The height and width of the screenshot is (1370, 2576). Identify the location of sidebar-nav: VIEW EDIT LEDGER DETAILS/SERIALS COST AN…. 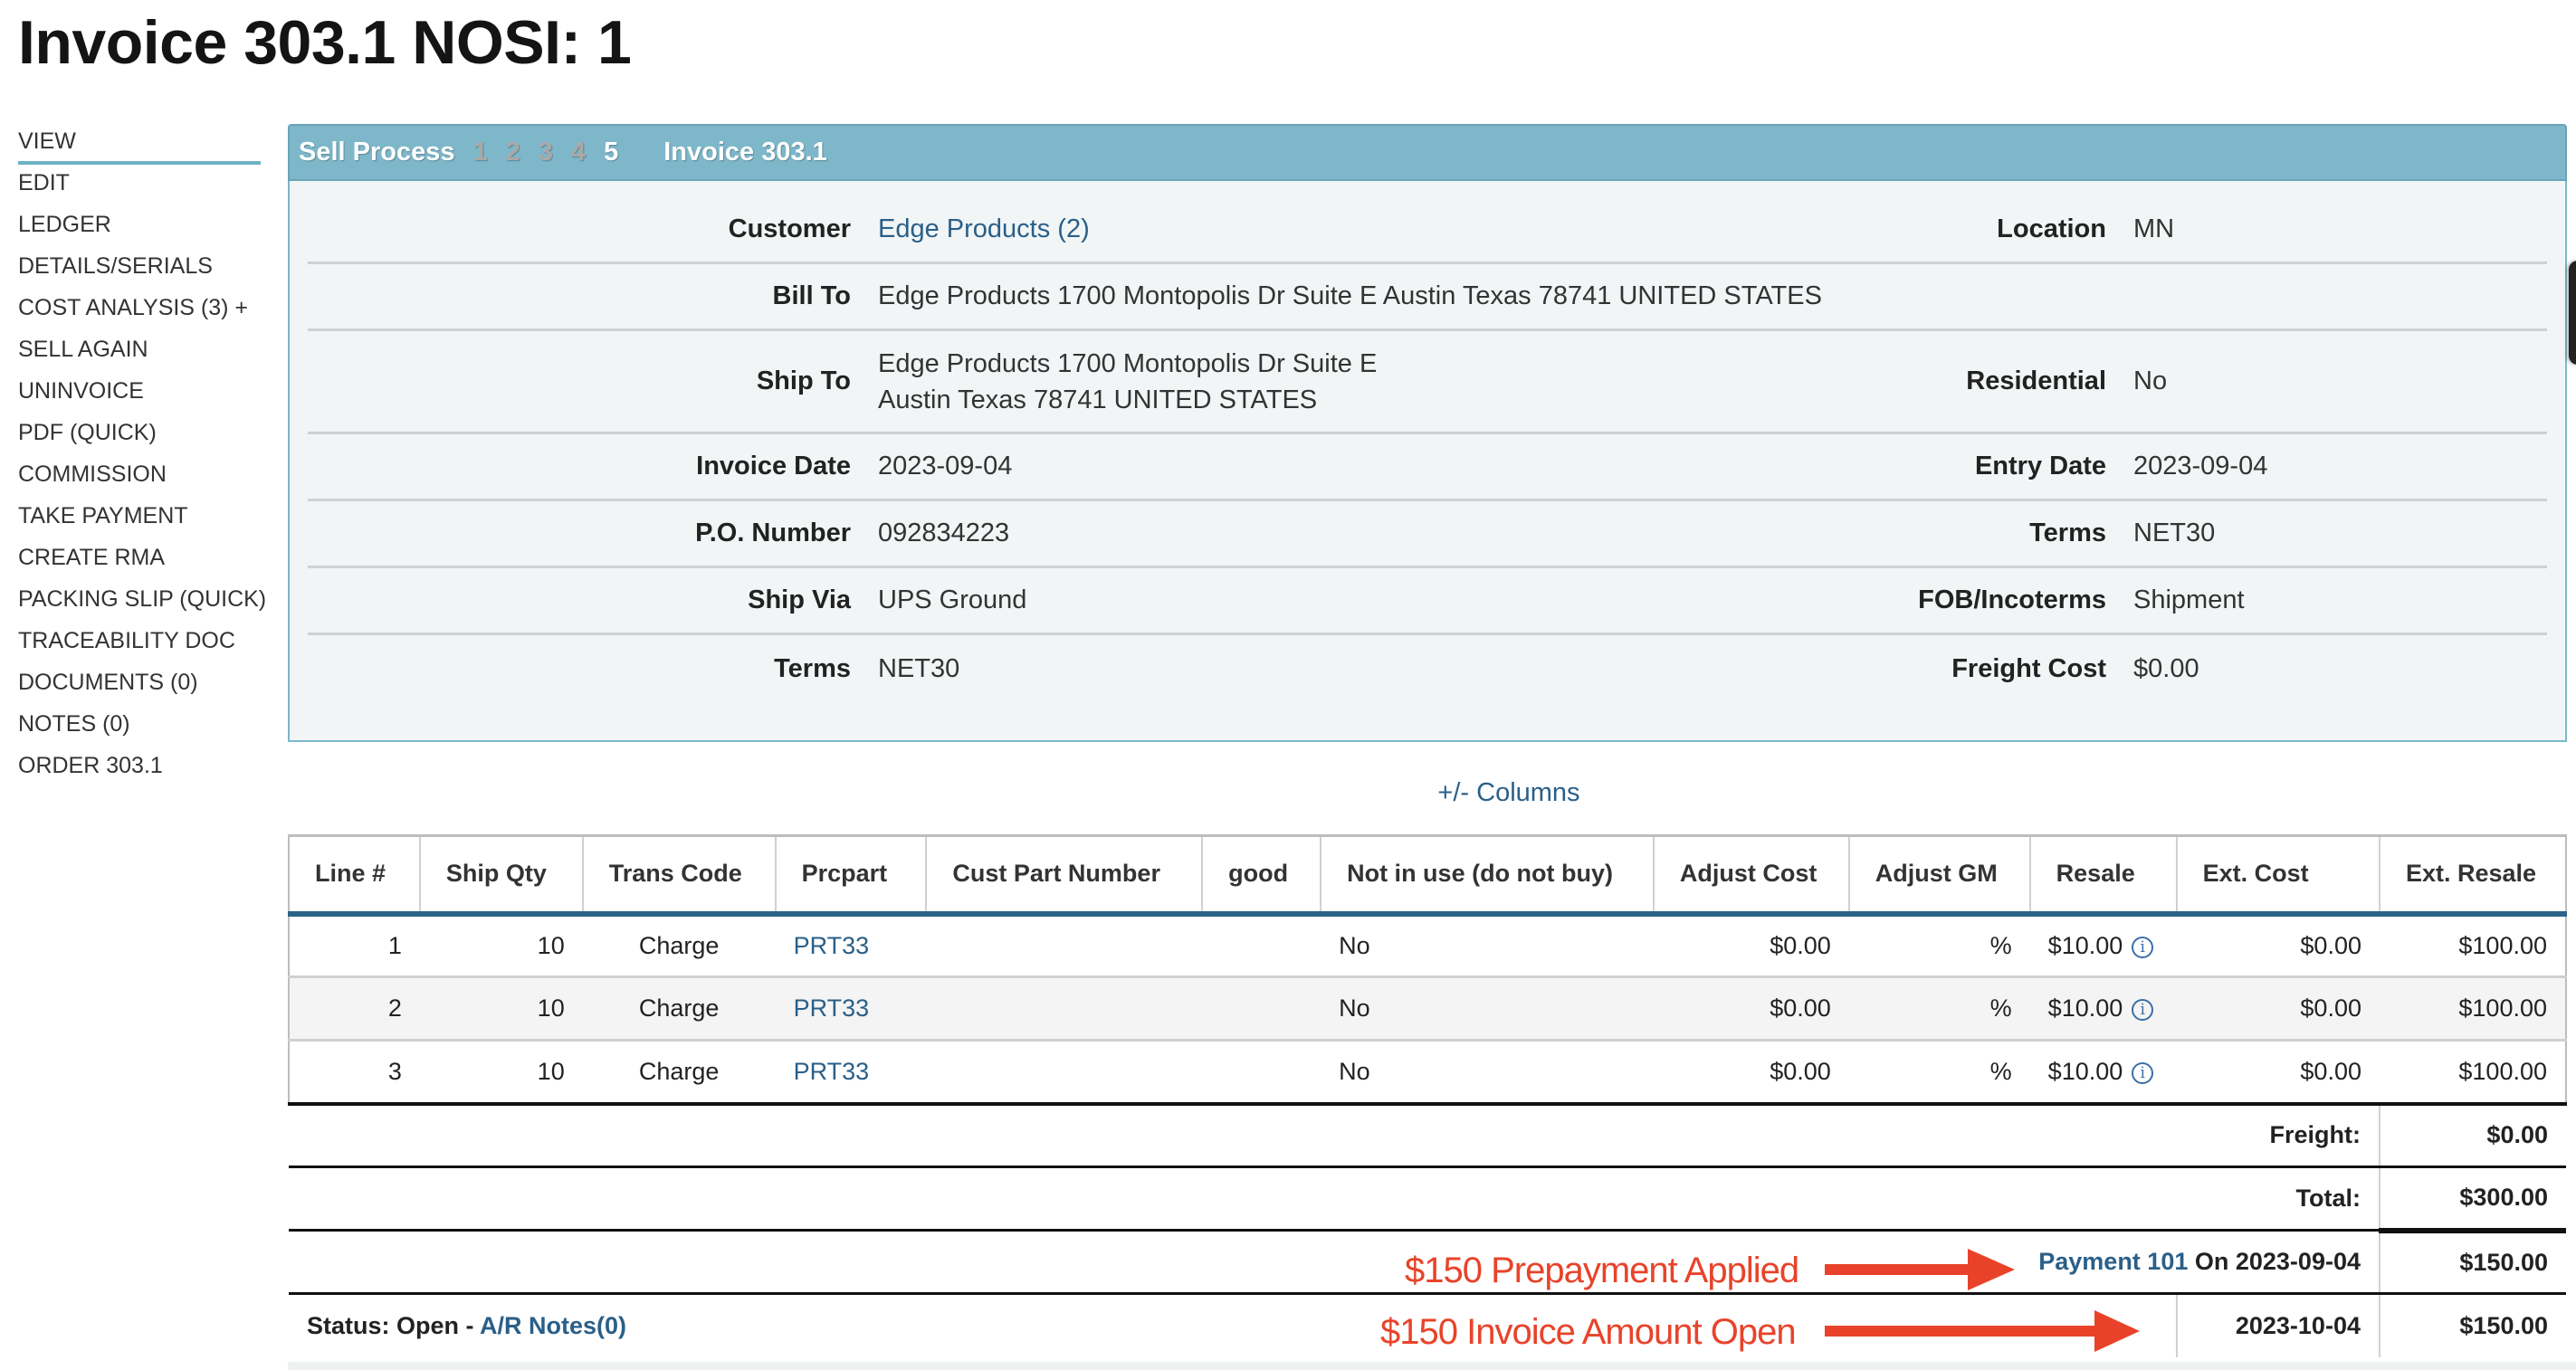
(142, 458).